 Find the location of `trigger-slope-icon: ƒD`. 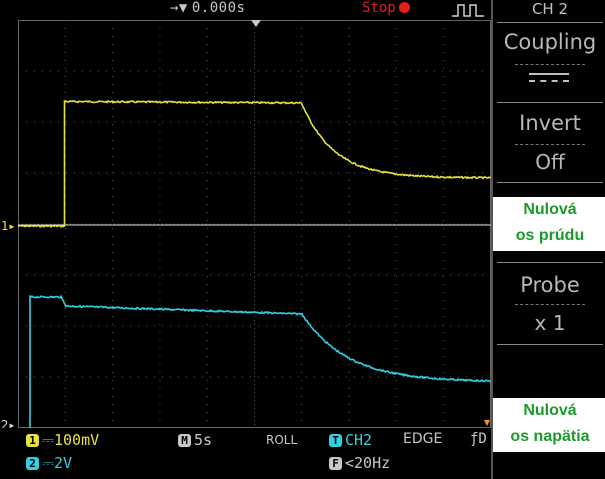

trigger-slope-icon: ƒD is located at coordinates (478, 439).